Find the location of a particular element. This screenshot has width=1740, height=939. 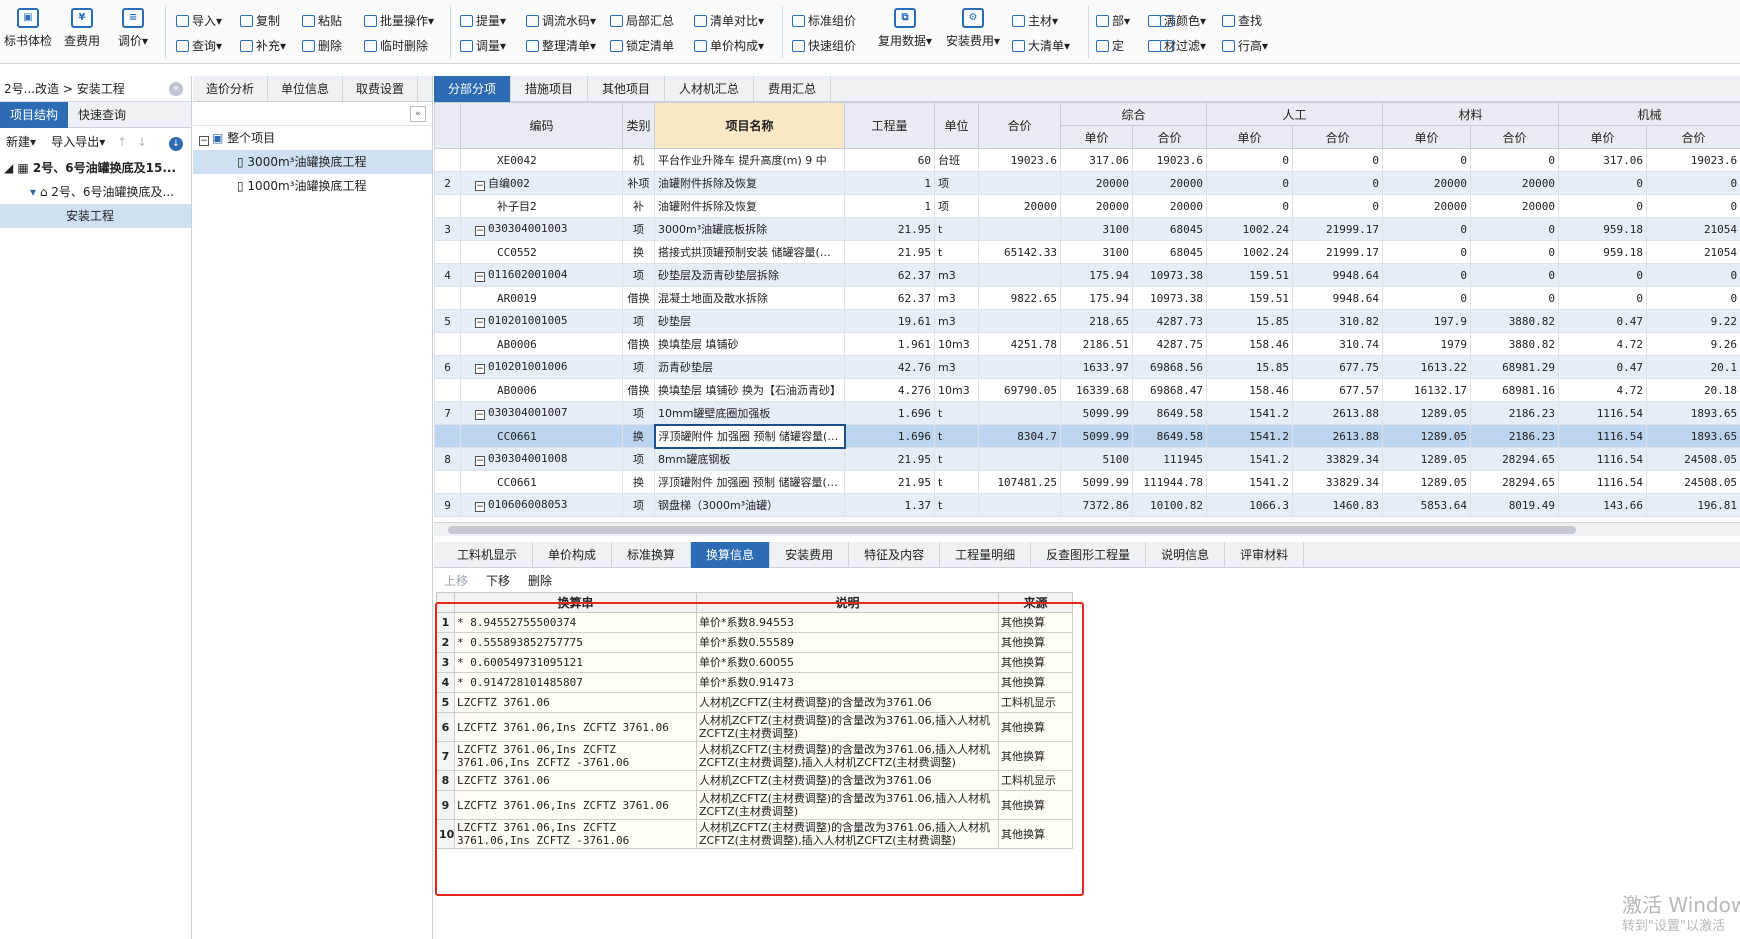

cell-code: XE0042 is located at coordinates (541, 160).